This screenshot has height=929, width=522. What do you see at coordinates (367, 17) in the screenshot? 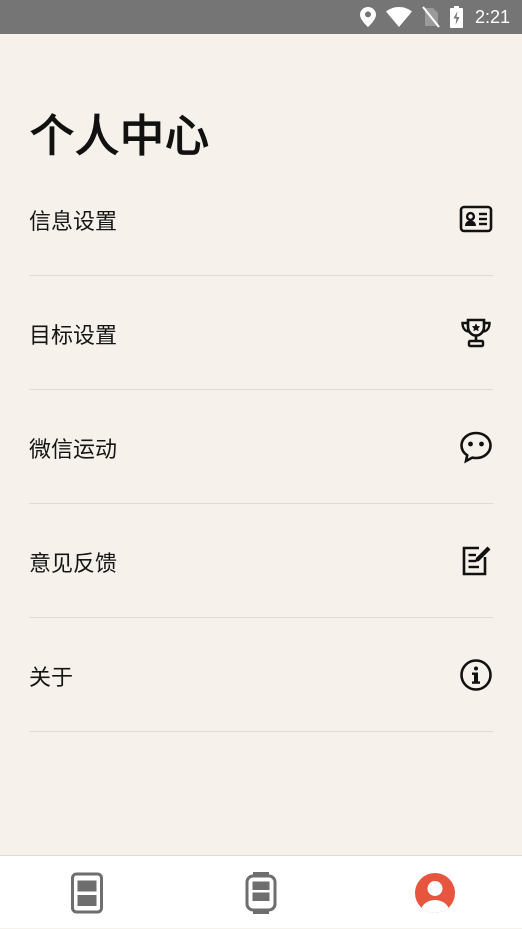
I see `location-icon` at bounding box center [367, 17].